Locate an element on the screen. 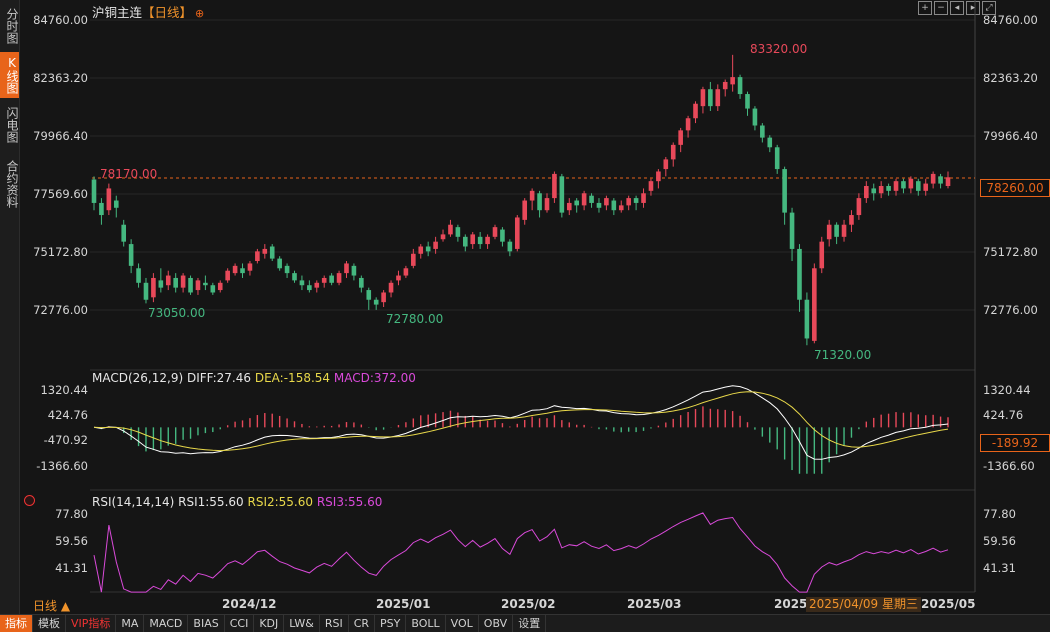  time-tick: 2025/05 is located at coordinates (948, 604).